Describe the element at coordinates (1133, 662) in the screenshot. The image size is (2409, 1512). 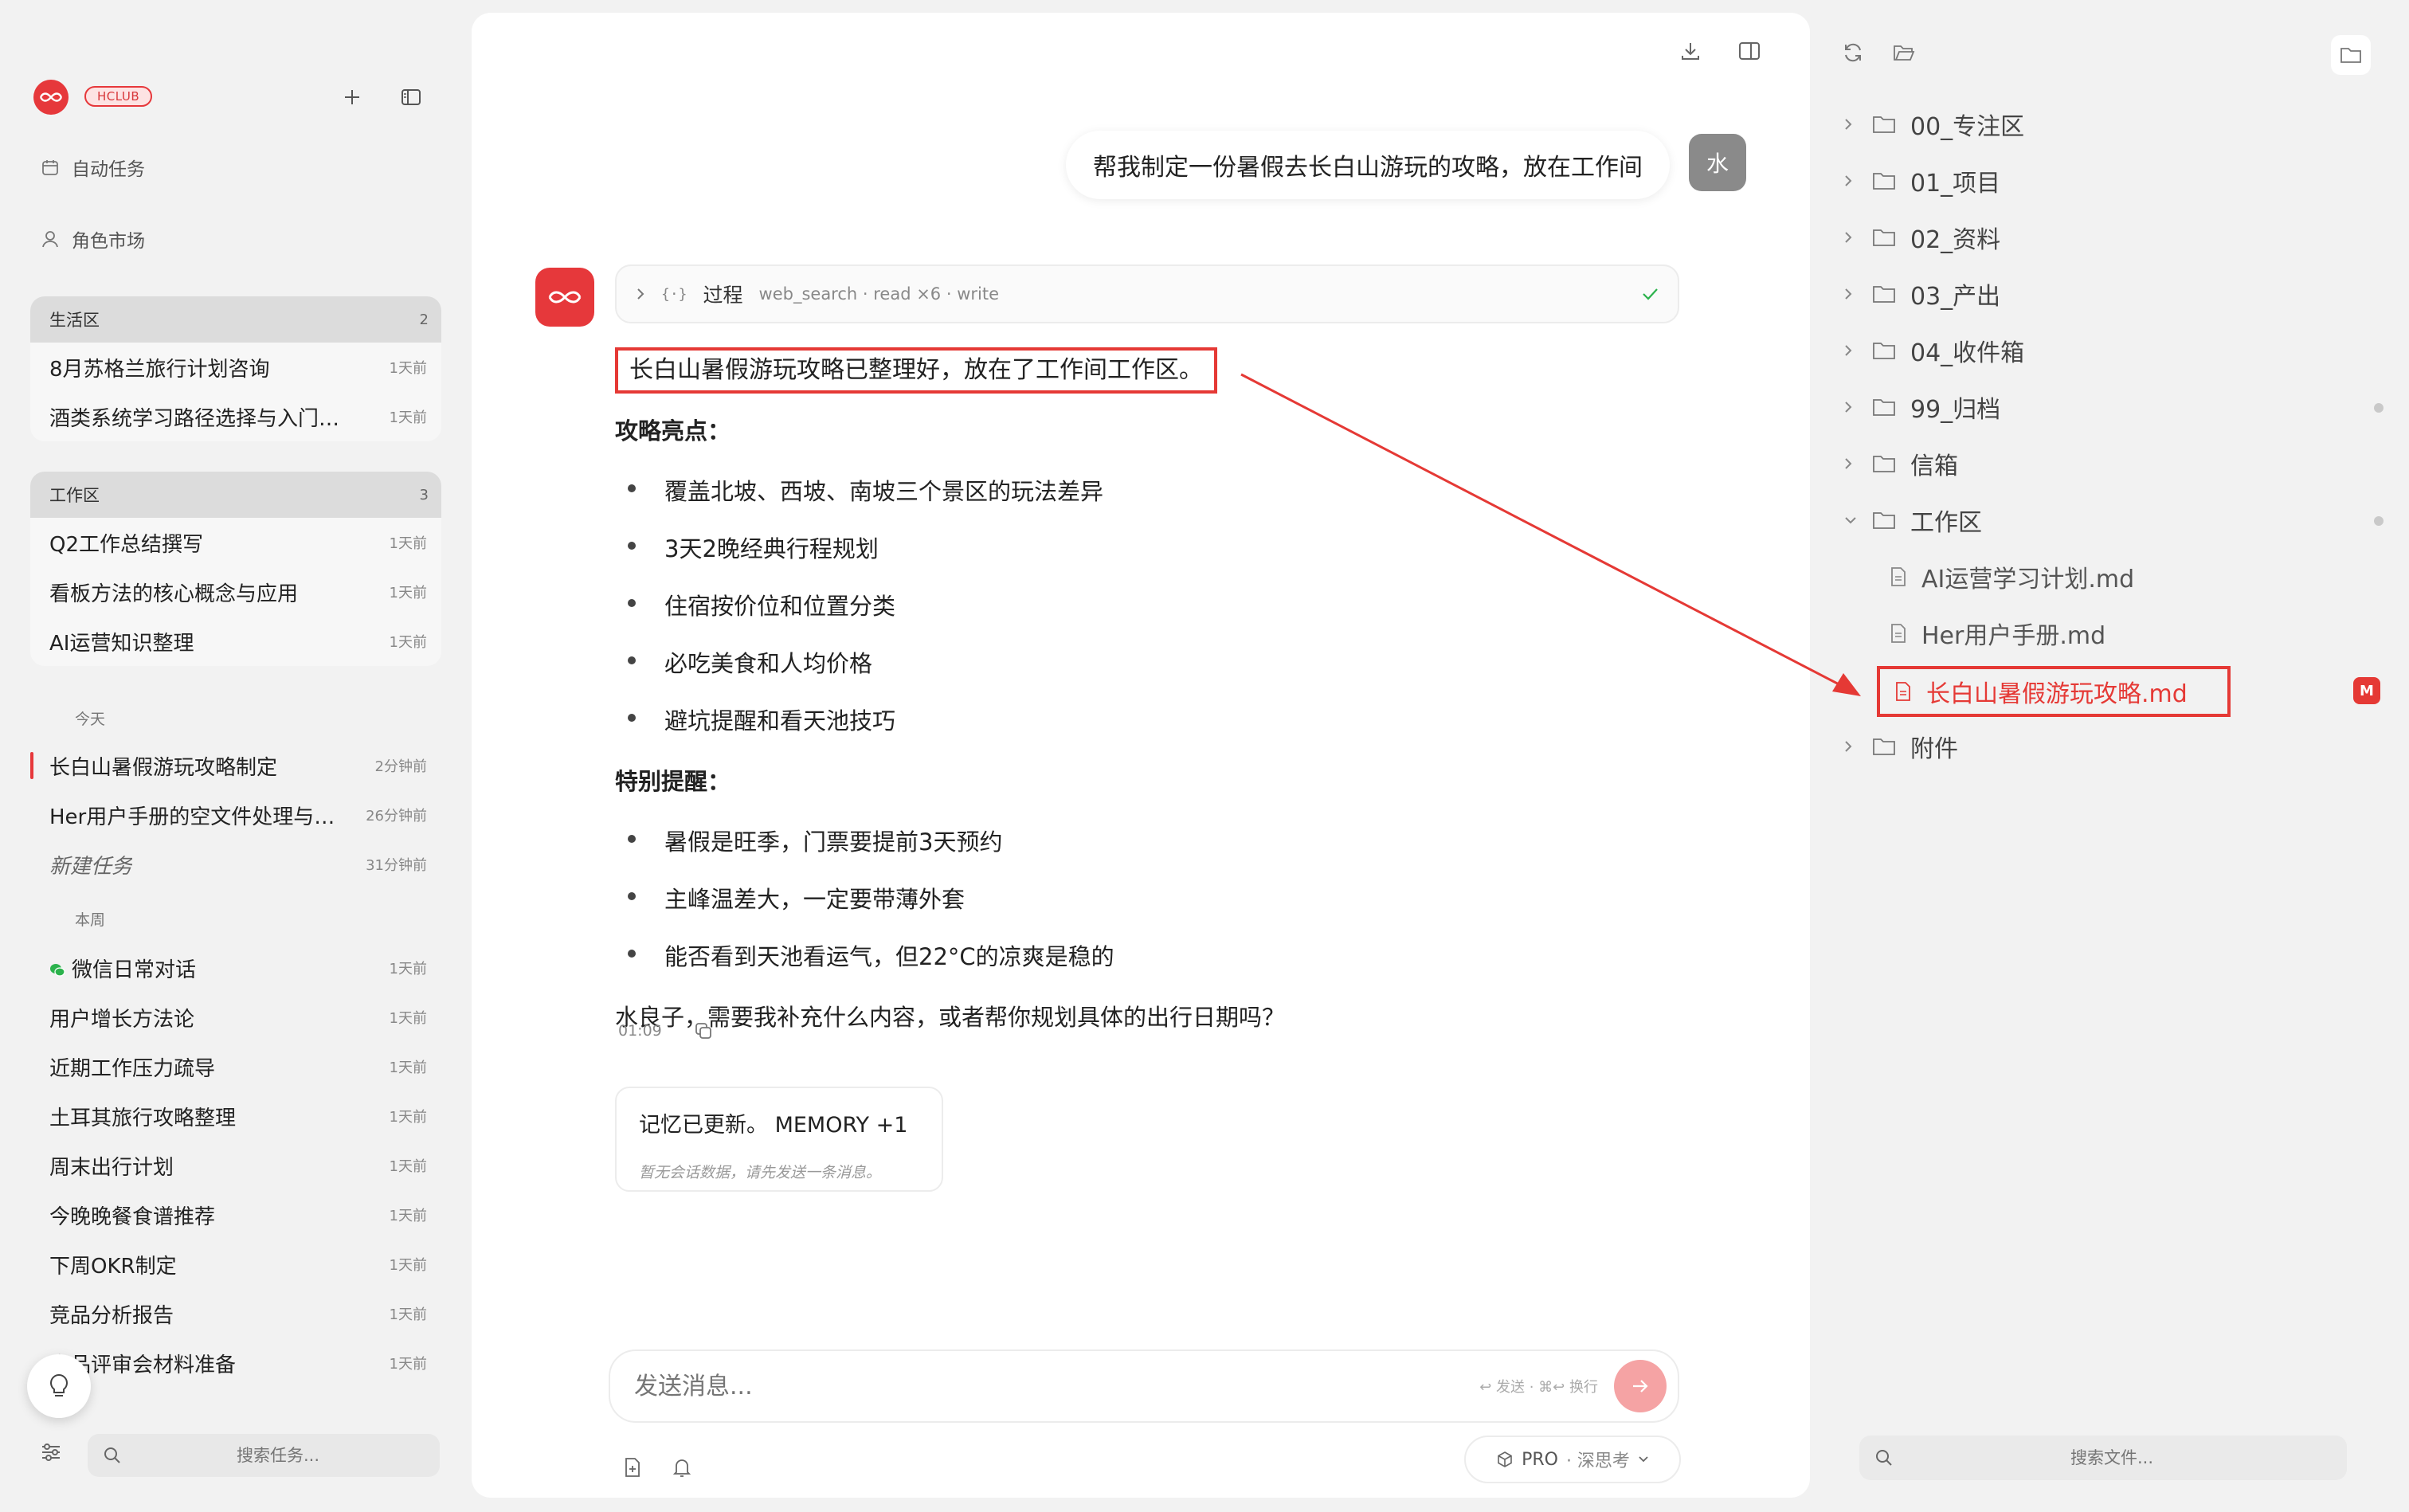
I see `list-item: 必吃美食和人均价格` at that location.